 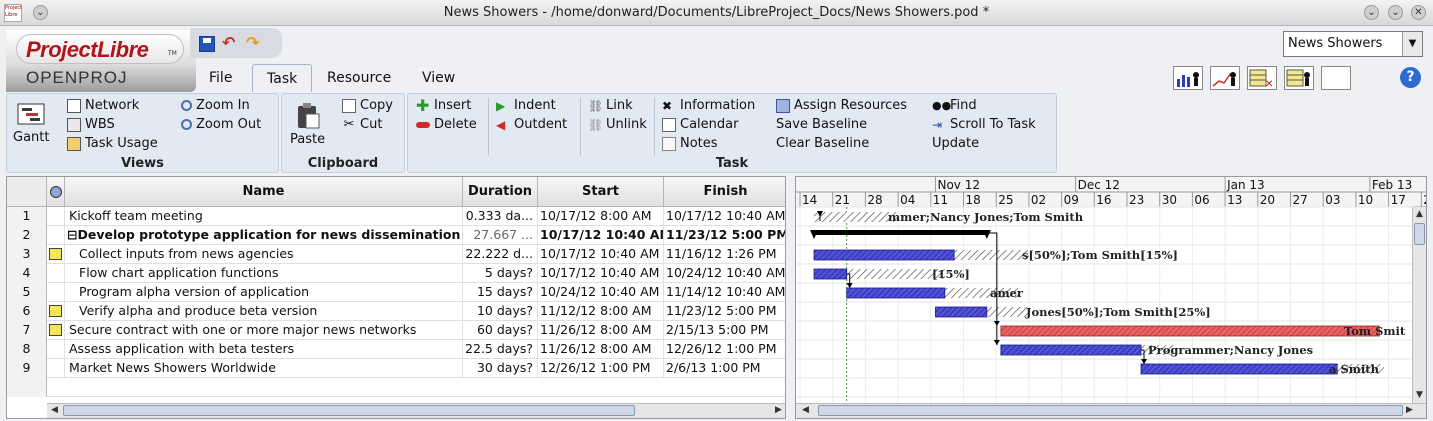 What do you see at coordinates (103, 105) in the screenshot?
I see `network-button: Network` at bounding box center [103, 105].